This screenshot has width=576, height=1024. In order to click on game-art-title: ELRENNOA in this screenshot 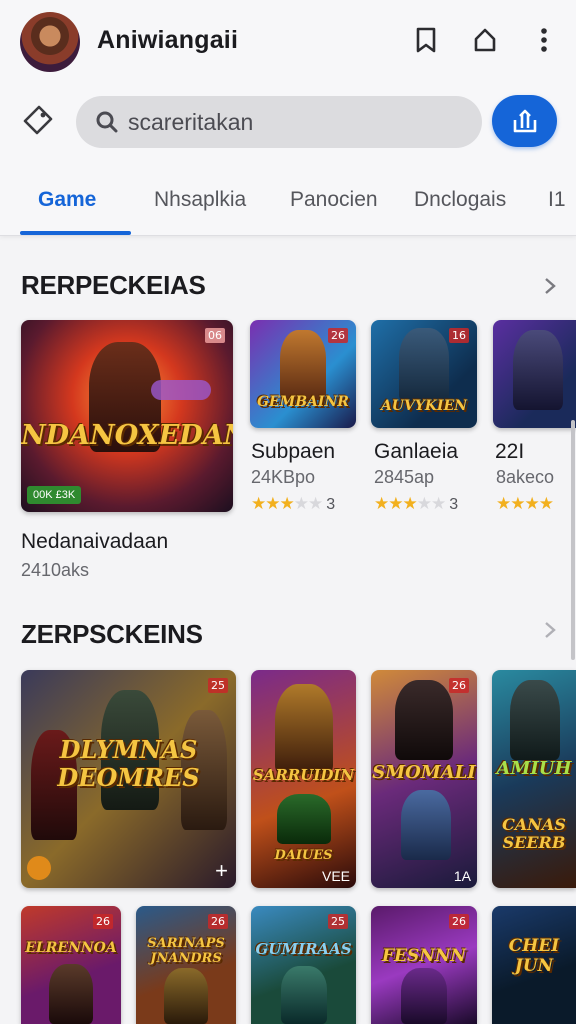, I will do `click(71, 948)`.